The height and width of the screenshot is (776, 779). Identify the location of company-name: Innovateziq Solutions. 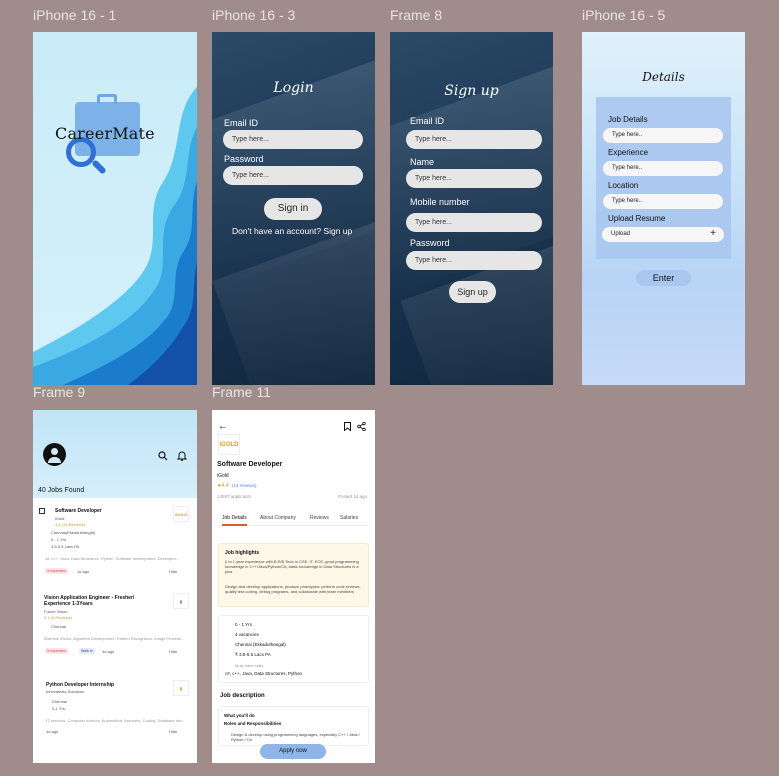
(65, 691).